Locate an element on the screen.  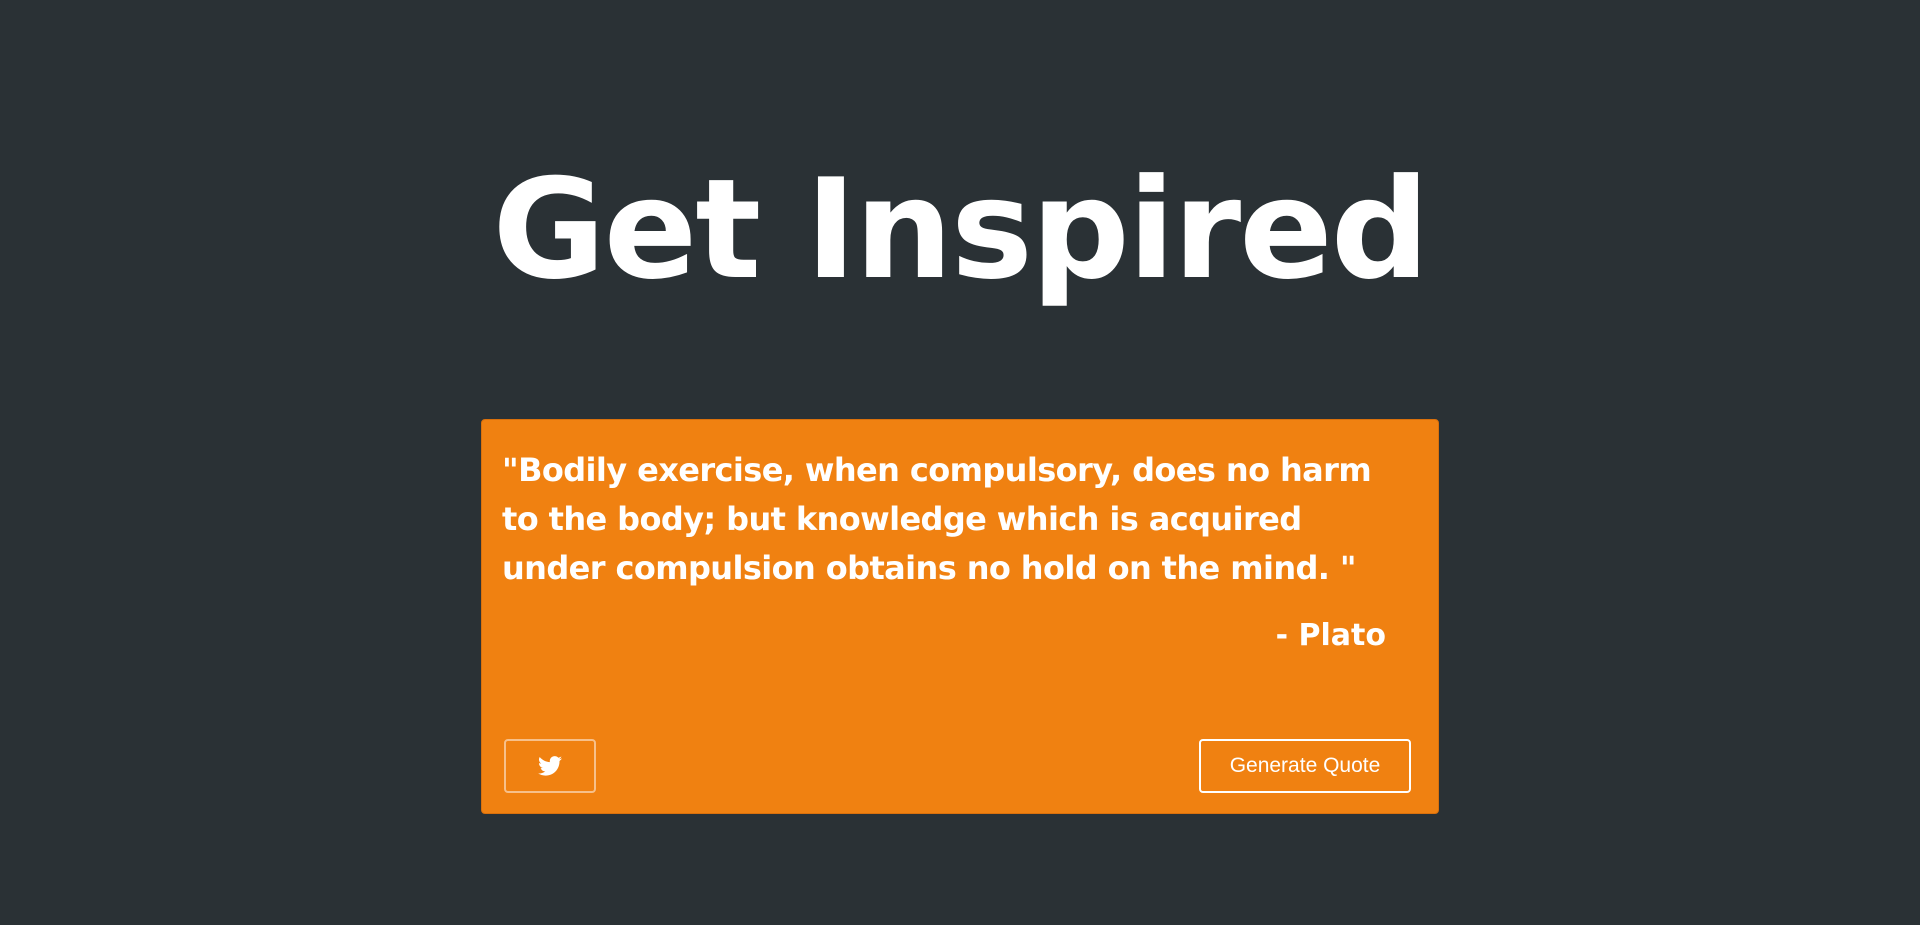
quote-author: - Plato is located at coordinates (1330, 635).